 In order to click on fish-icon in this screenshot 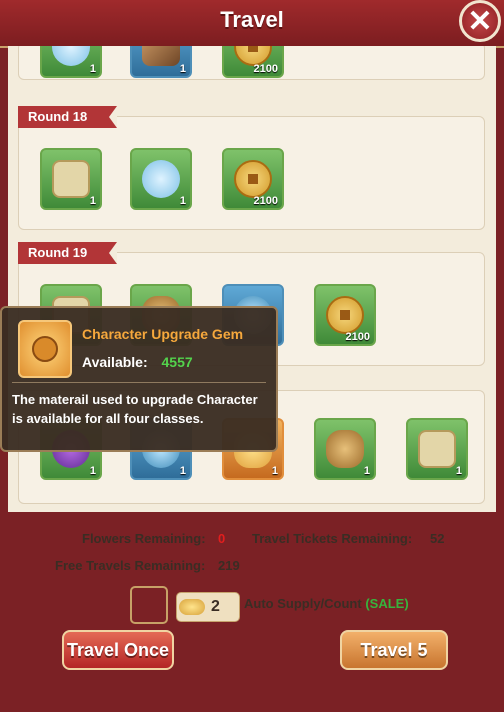, I will do `click(345, 449)`.